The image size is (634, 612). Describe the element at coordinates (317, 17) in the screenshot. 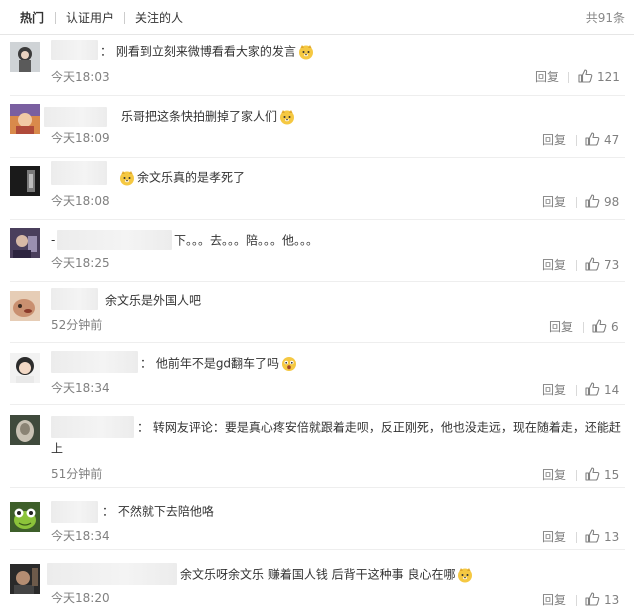

I see `comment-tabs: 热门 认证用户 关注的人 共91条` at that location.